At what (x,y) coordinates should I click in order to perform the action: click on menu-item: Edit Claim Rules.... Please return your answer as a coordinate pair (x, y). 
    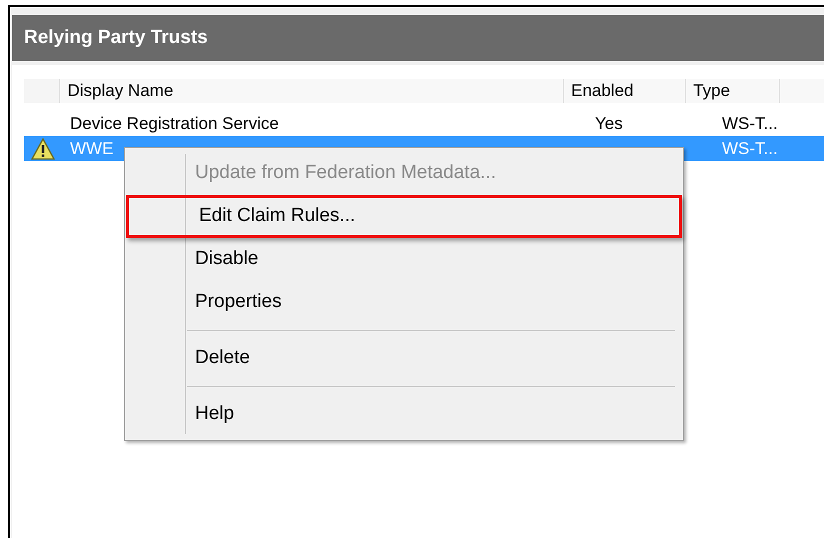
    Looking at the image, I should click on (404, 216).